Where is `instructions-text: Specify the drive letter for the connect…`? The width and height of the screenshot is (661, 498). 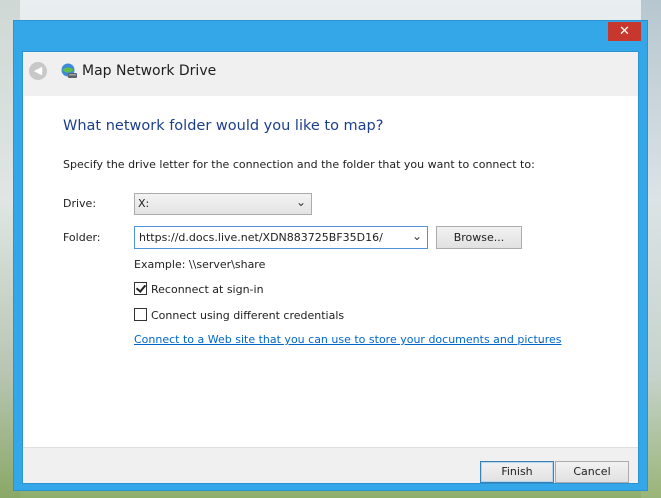 instructions-text: Specify the drive letter for the connect… is located at coordinates (299, 164).